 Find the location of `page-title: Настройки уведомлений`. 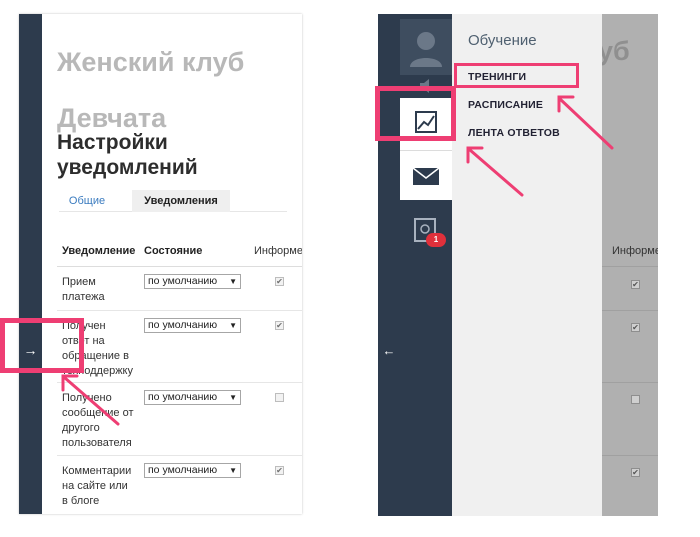

page-title: Настройки уведомлений is located at coordinates (127, 155).